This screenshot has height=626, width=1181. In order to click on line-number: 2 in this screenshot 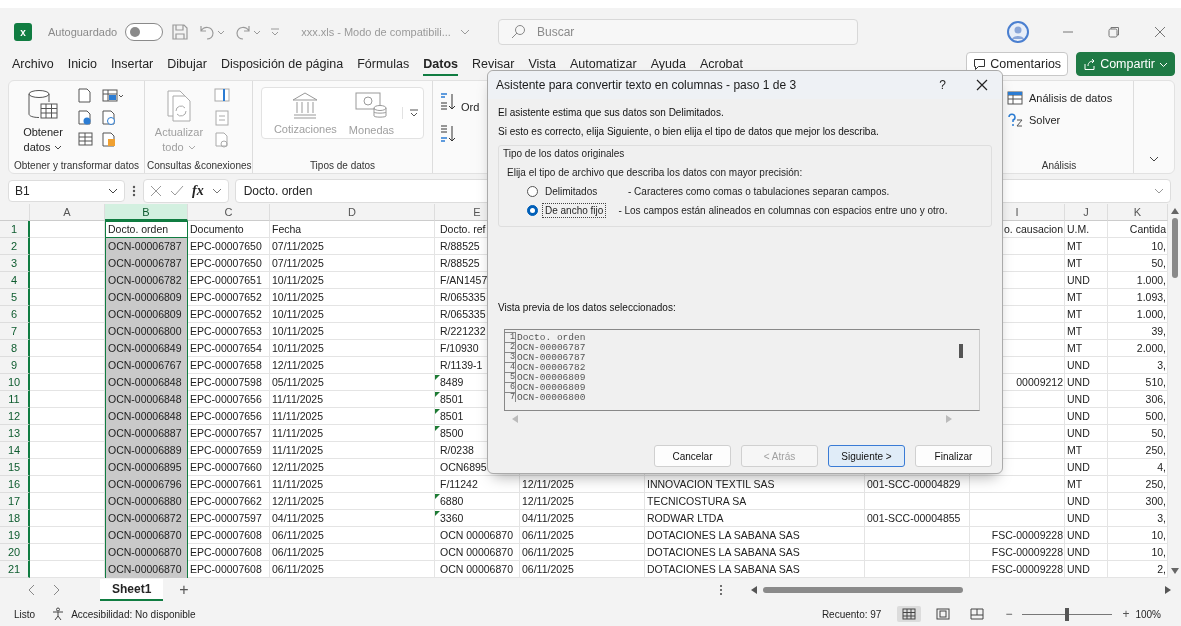, I will do `click(510, 347)`.